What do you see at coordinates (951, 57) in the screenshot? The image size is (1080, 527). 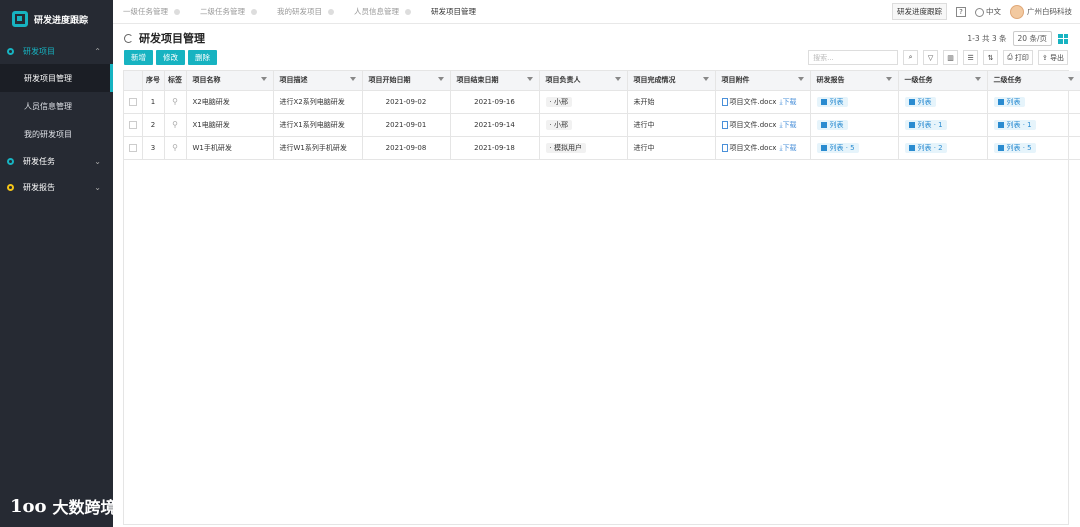 I see `chart-icon: ▥` at bounding box center [951, 57].